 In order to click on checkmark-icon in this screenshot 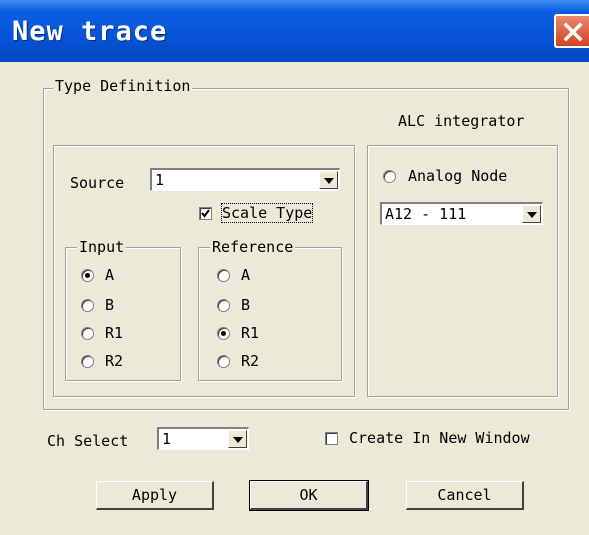, I will do `click(205, 213)`.